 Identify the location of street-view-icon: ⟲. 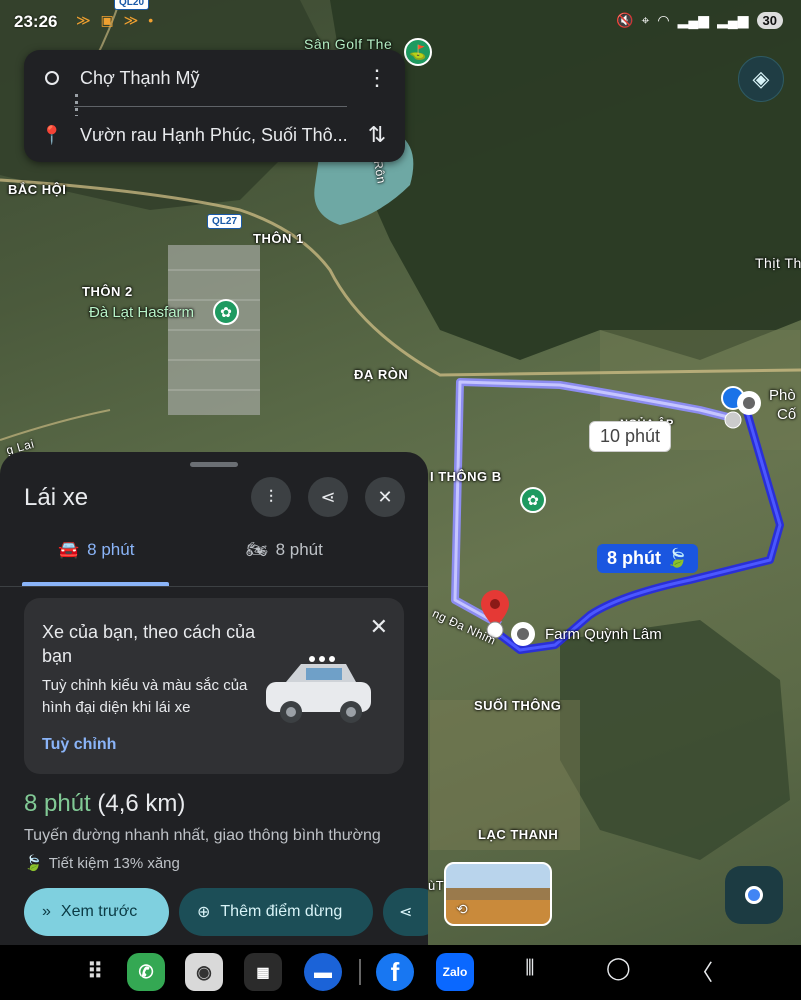
(462, 909).